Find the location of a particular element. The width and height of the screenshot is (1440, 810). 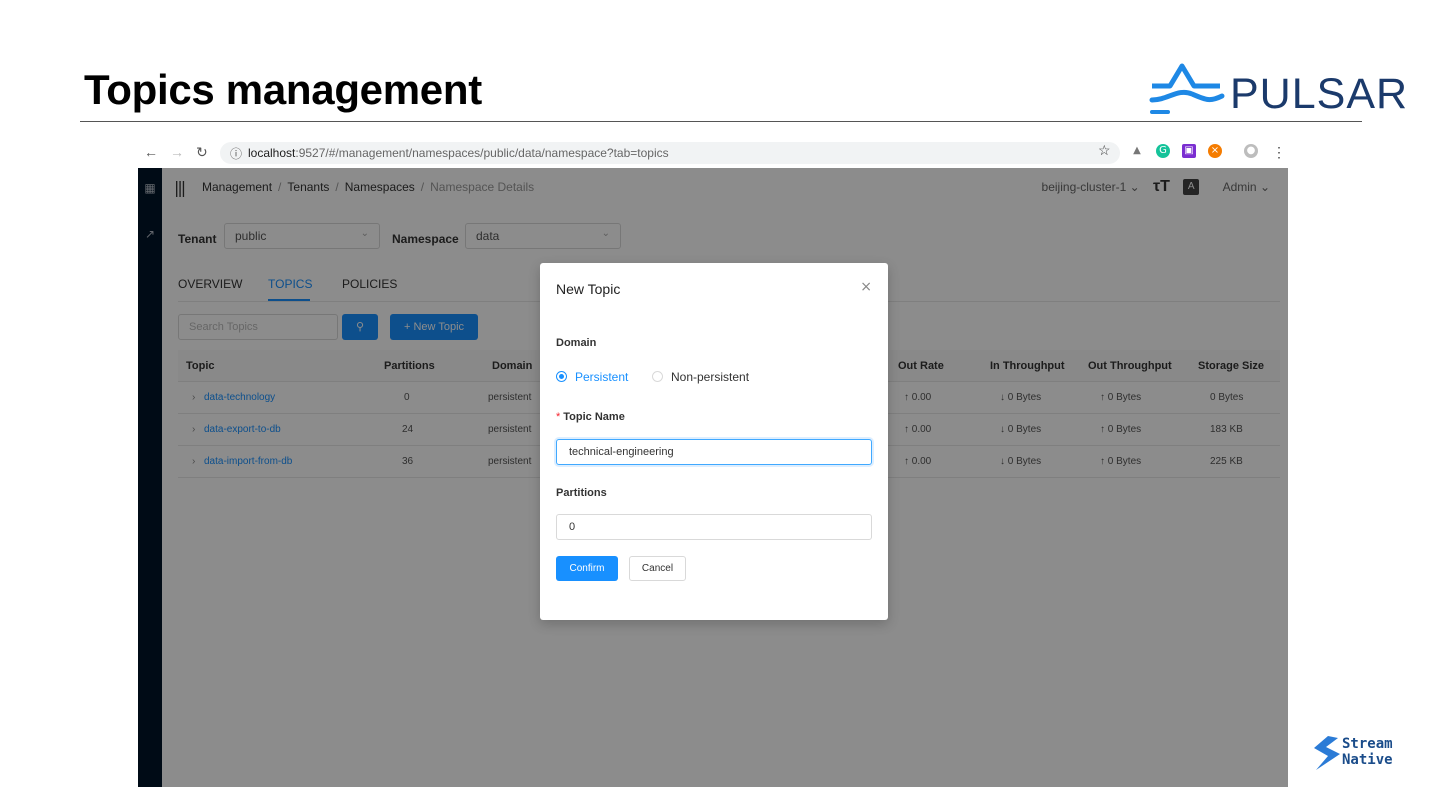

cancel-button: Cancel is located at coordinates (657, 568).